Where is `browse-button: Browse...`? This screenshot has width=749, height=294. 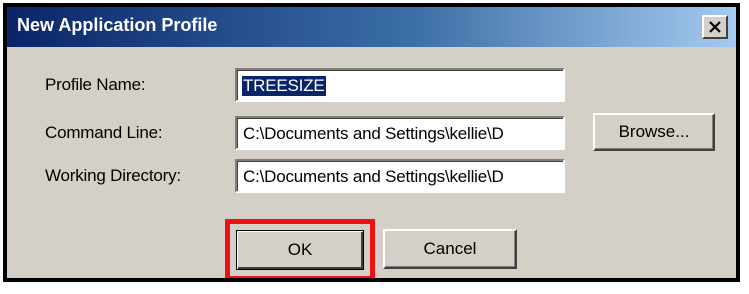
browse-button: Browse... is located at coordinates (654, 132).